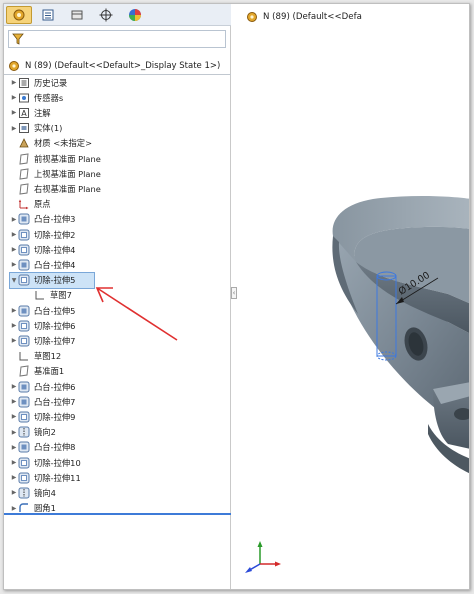 The height and width of the screenshot is (594, 474). I want to click on tree-item: ▶ 历史记录, so click(107, 82).